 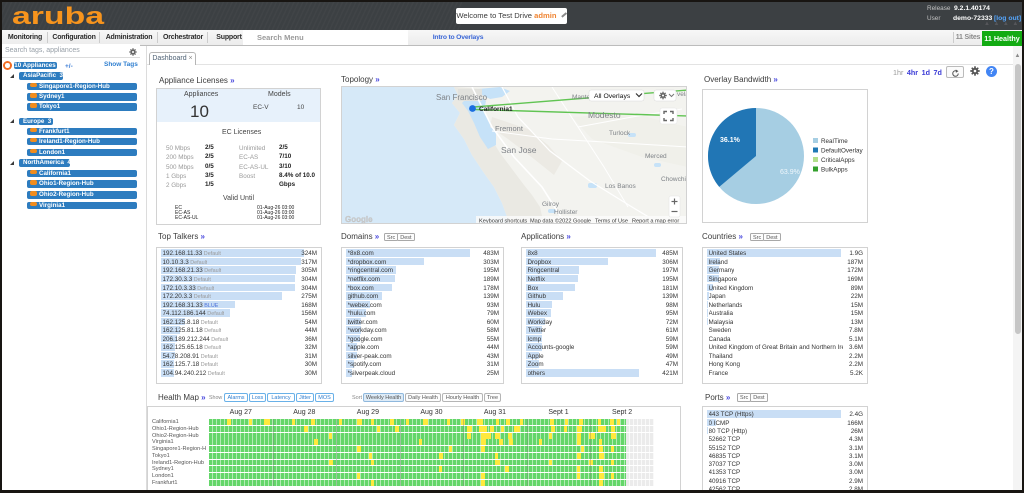 What do you see at coordinates (611, 222) in the screenshot?
I see `svg-text: Terms of Use` at bounding box center [611, 222].